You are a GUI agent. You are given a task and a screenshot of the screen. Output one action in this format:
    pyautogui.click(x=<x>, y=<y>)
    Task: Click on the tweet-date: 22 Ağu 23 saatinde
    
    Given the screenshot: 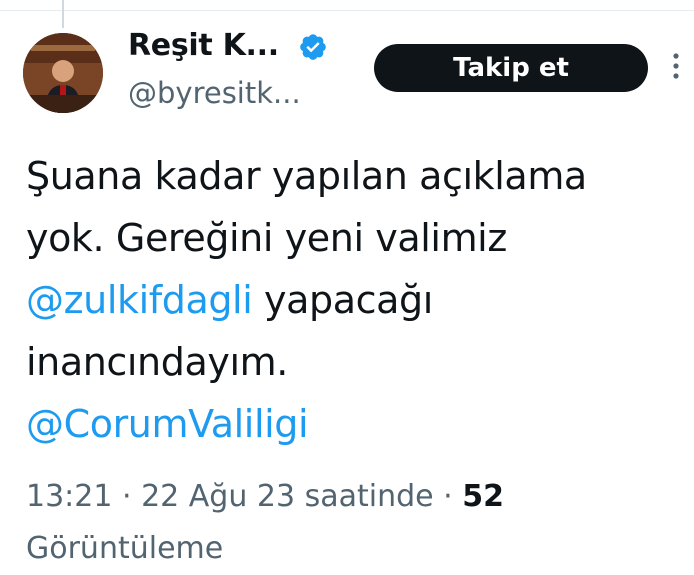 What is the action you would take?
    pyautogui.click(x=287, y=496)
    